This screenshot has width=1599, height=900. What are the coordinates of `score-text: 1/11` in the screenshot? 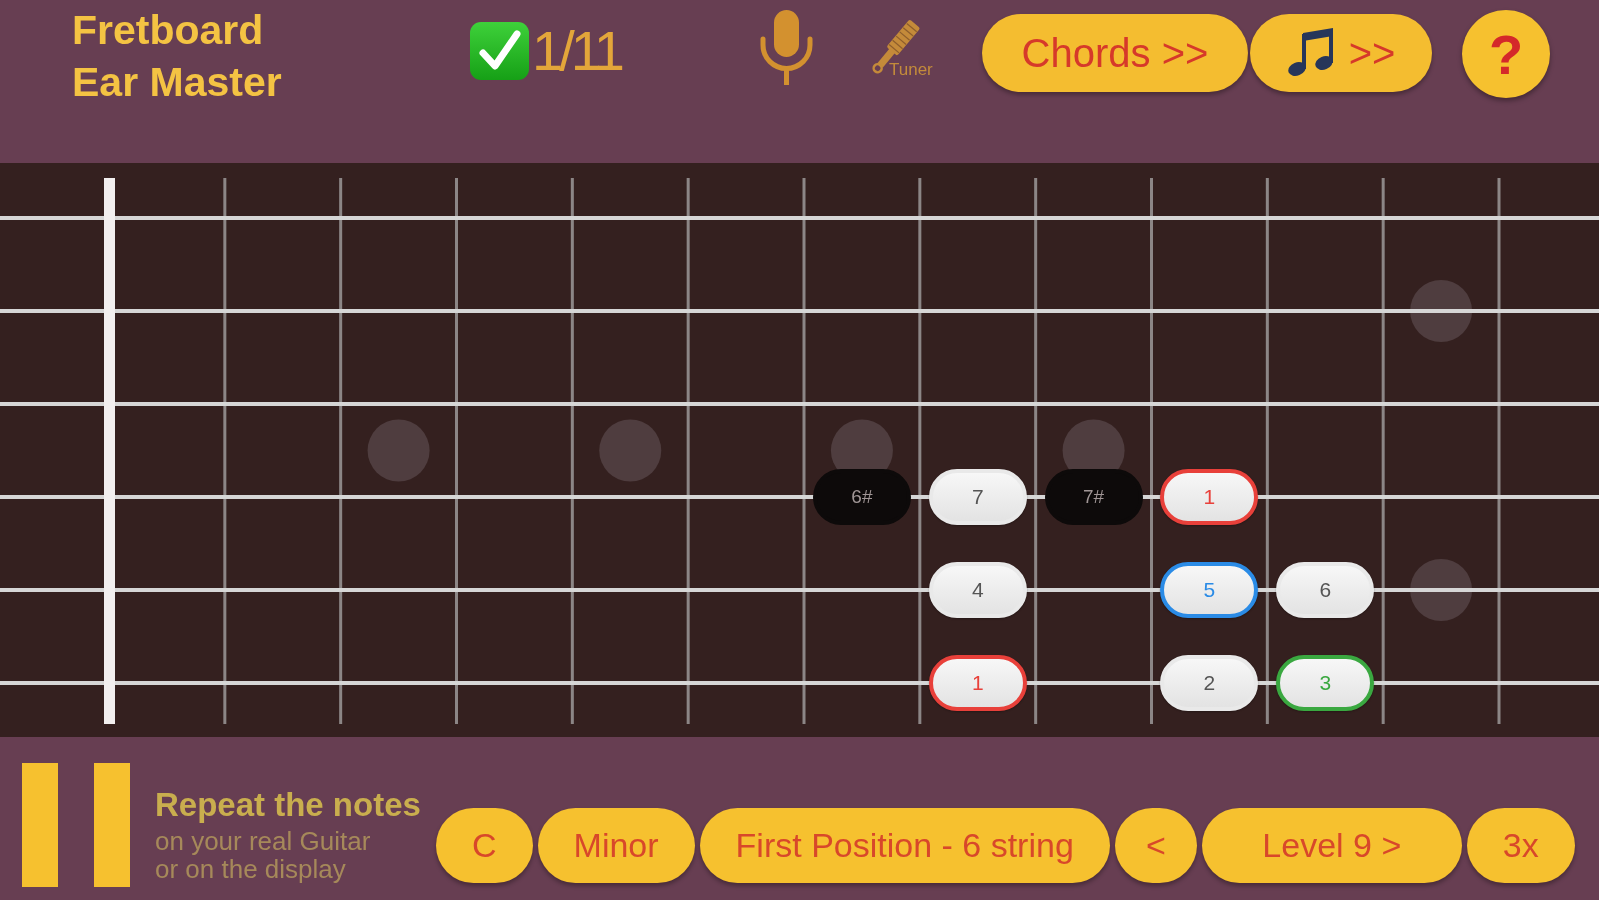 It's located at (576, 51).